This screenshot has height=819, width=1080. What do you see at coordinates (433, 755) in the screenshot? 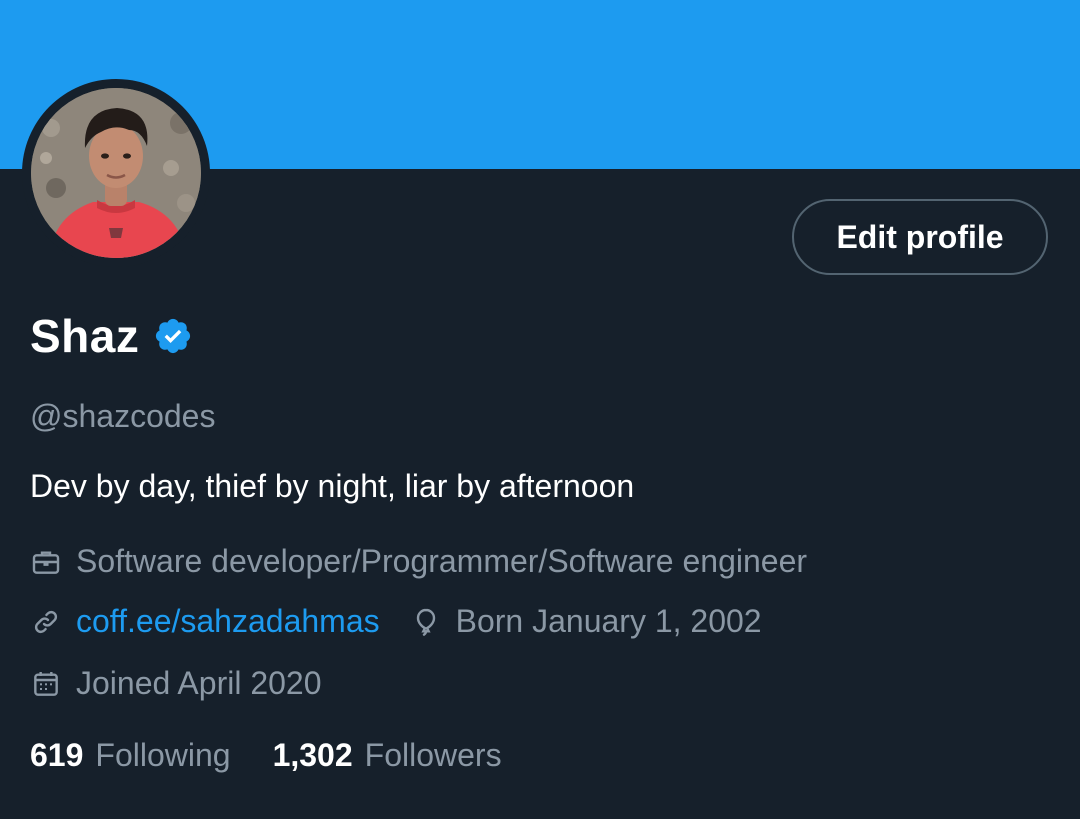
I see `followers-label: Followers` at bounding box center [433, 755].